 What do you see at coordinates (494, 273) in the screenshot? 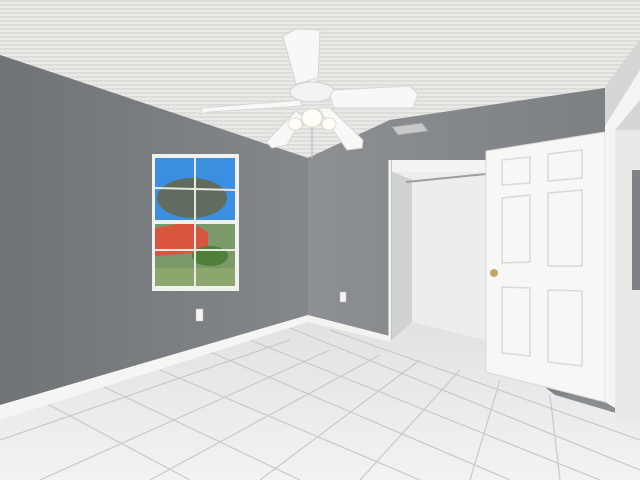
I see `door-knob` at bounding box center [494, 273].